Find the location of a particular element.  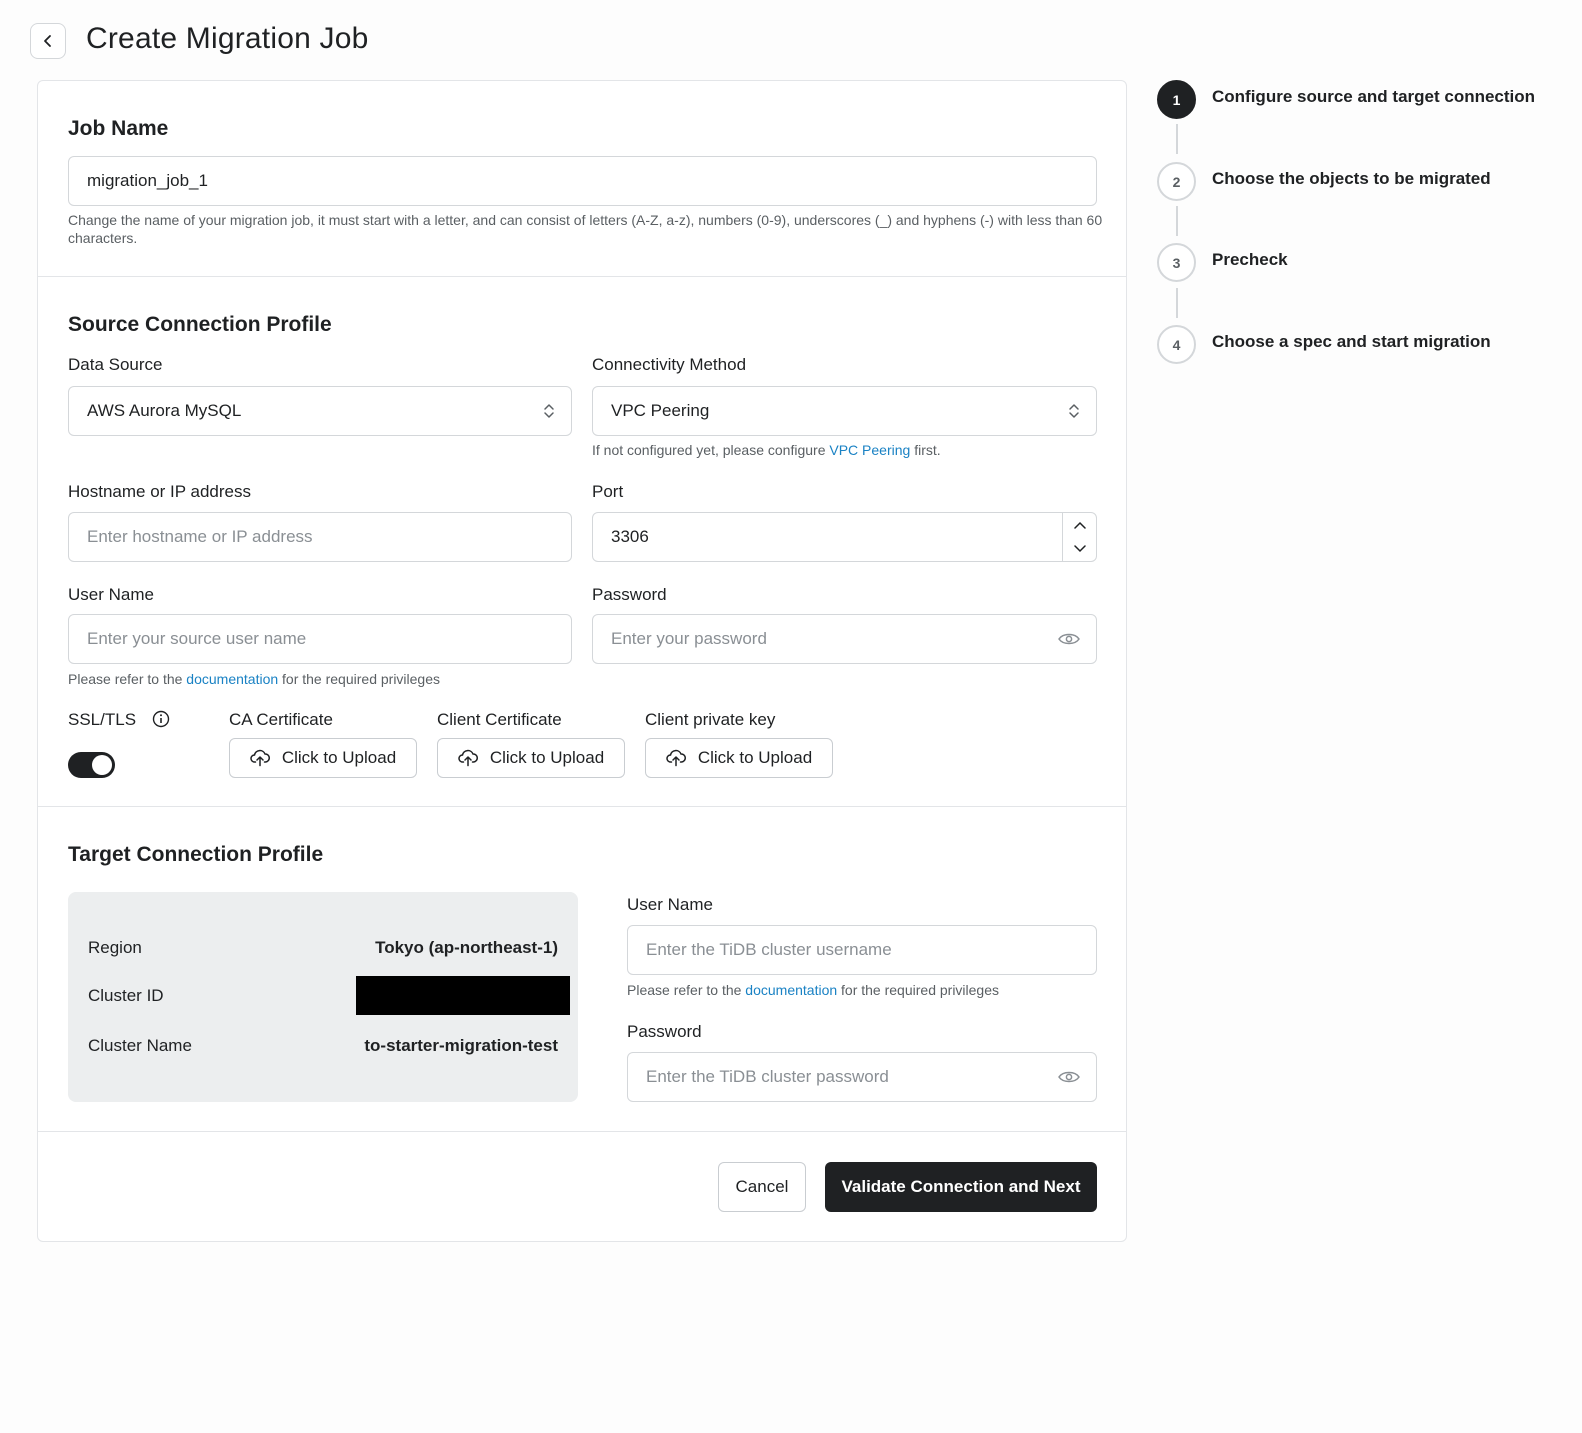

target-username-label: User Name is located at coordinates (670, 904).